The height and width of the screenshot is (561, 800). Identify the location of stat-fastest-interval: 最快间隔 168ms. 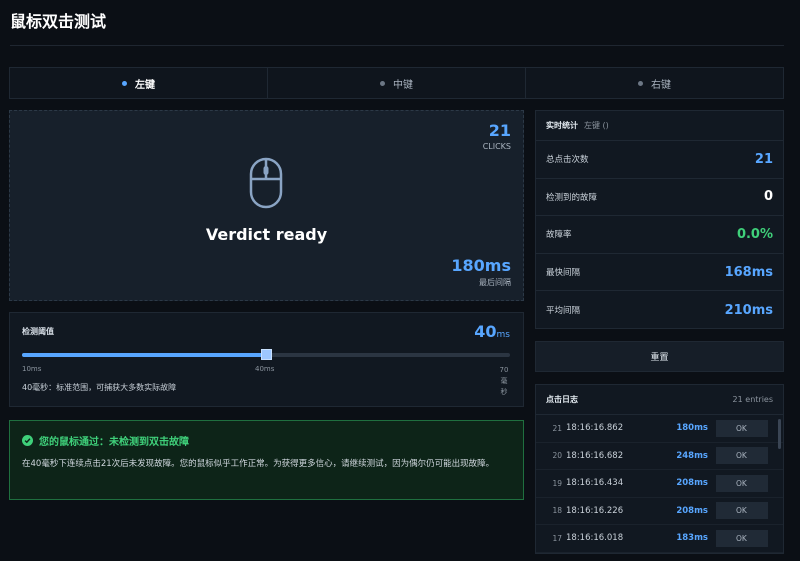
(659, 273).